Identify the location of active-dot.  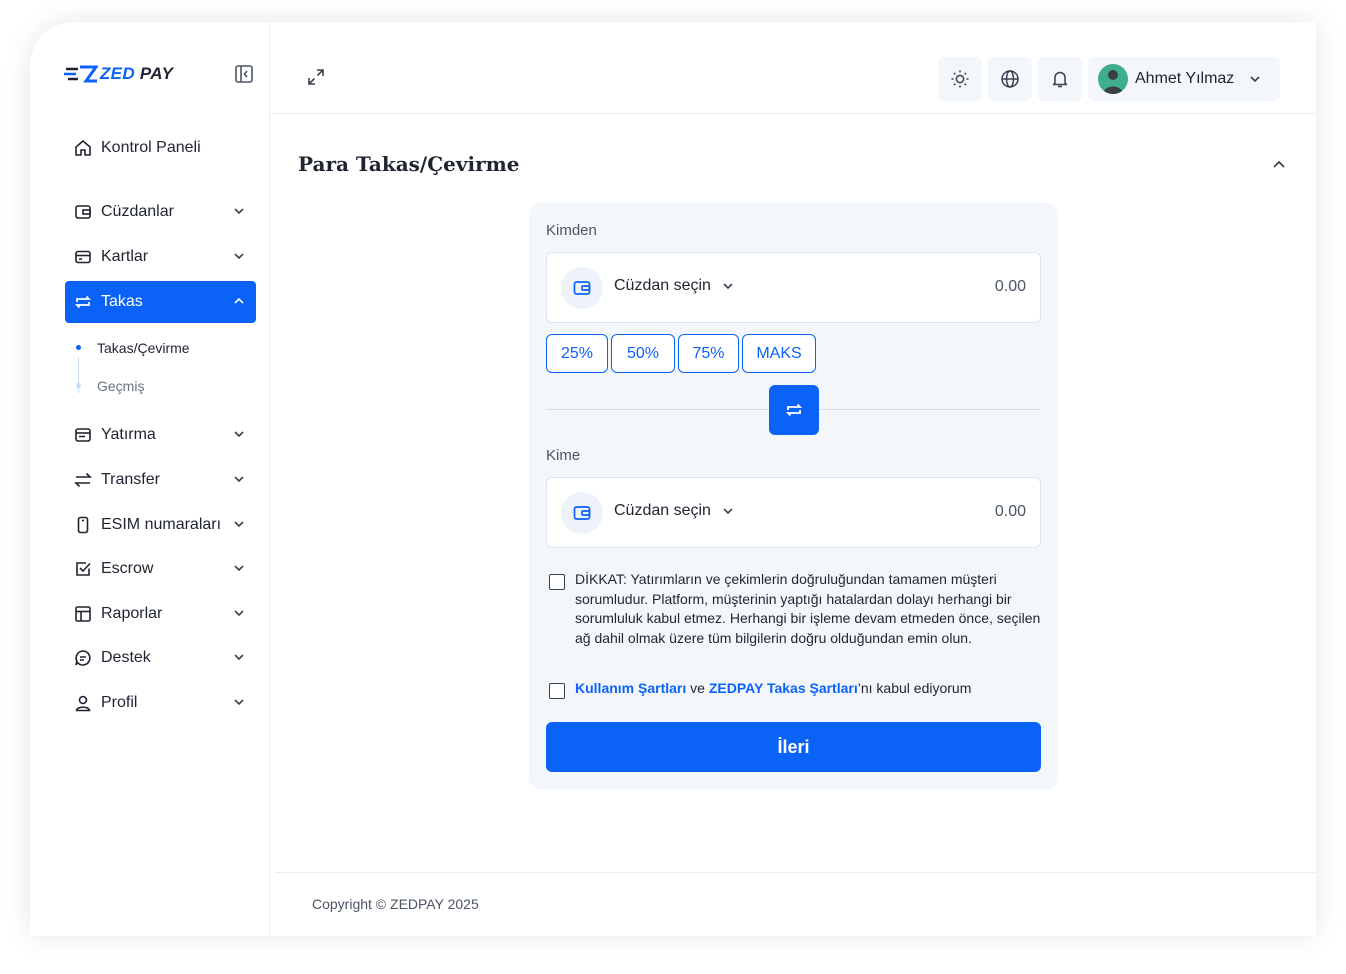
(78, 347).